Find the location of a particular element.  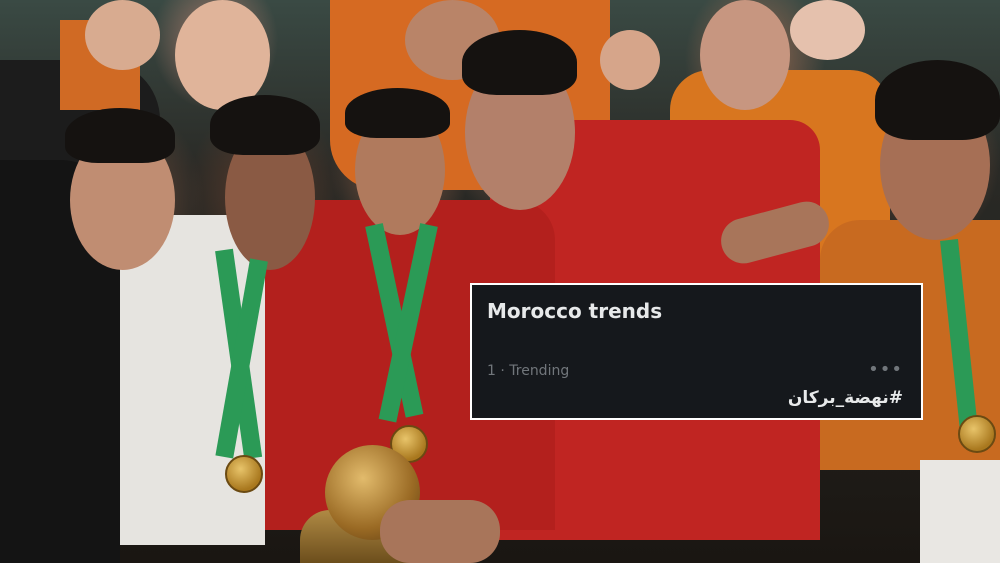

trends-card-title: Morocco trends is located at coordinates (575, 311).